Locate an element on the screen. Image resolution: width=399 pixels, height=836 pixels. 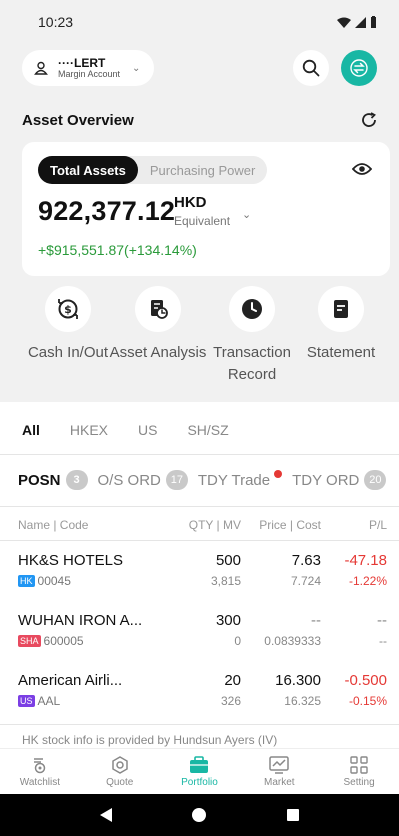
nav-setting: Setting is located at coordinates (359, 771).